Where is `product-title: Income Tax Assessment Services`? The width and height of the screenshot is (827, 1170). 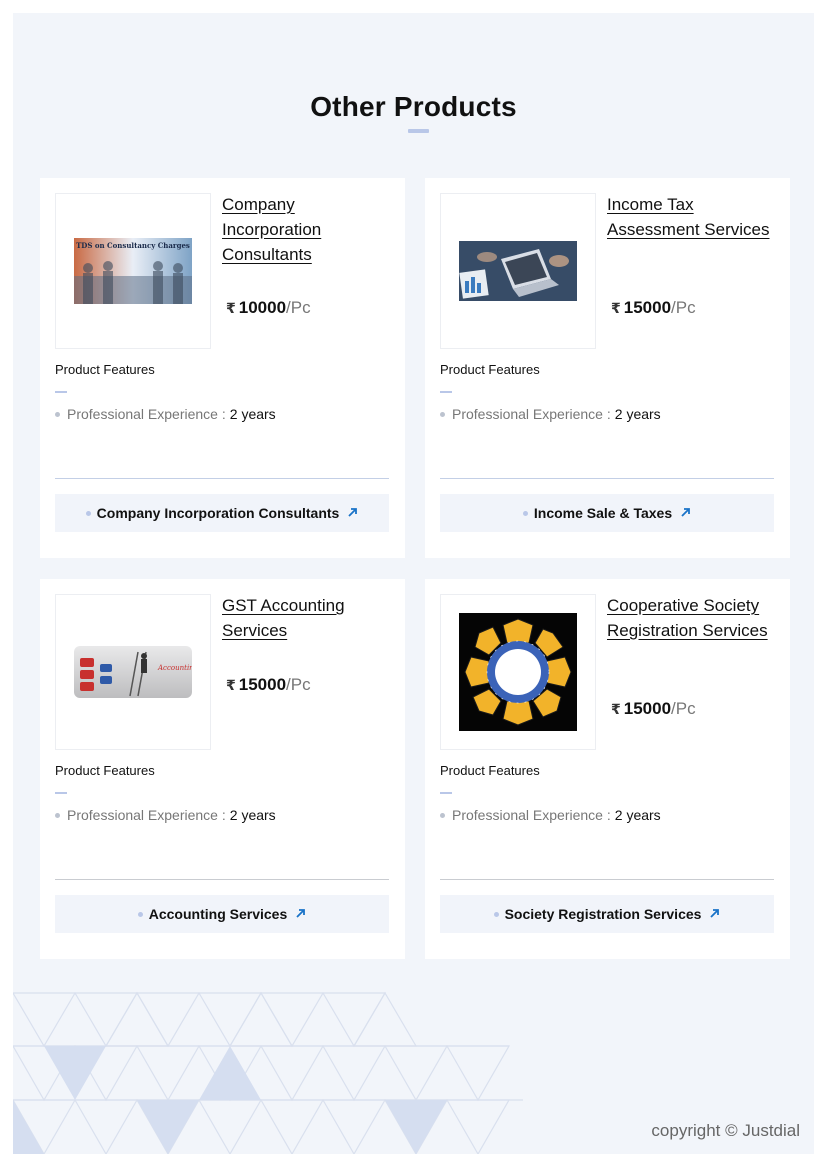 product-title: Income Tax Assessment Services is located at coordinates (692, 217).